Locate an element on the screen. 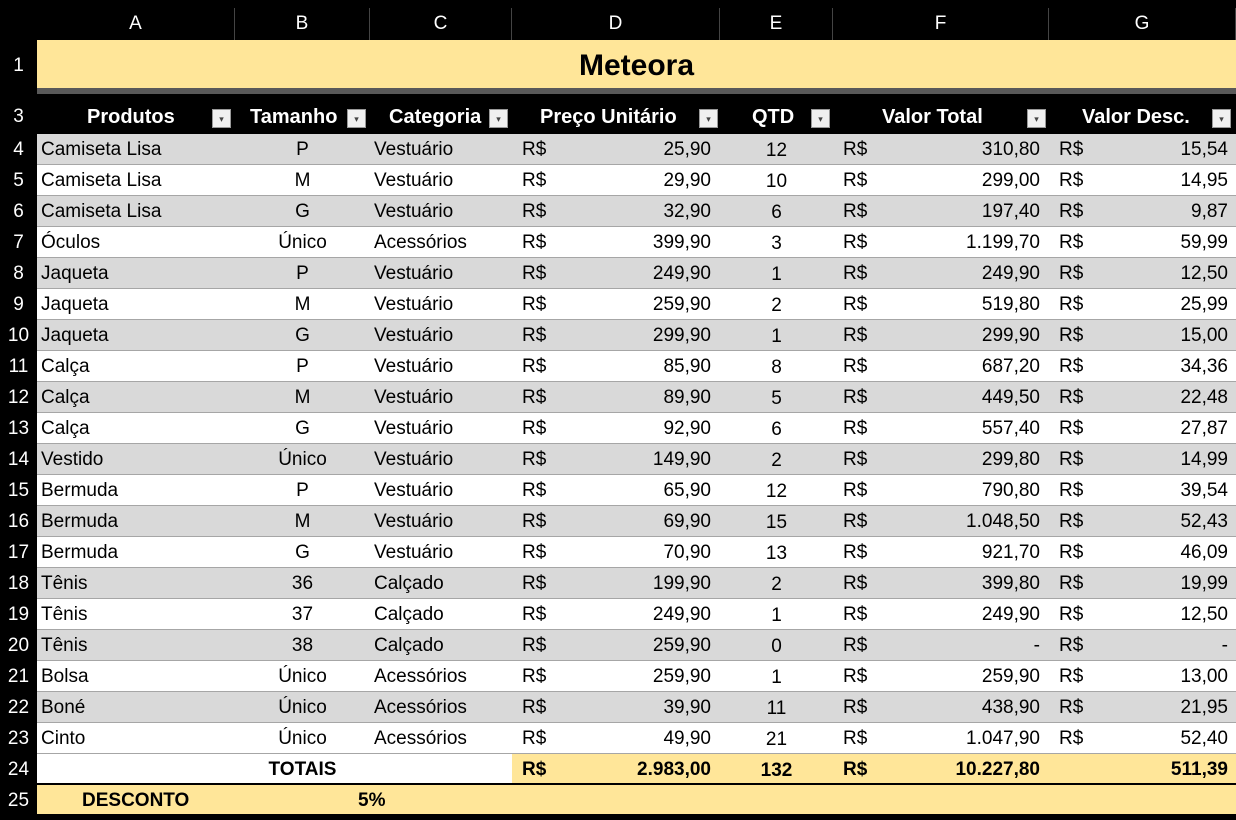 The width and height of the screenshot is (1236, 820). row-header: 4 is located at coordinates (18, 149).